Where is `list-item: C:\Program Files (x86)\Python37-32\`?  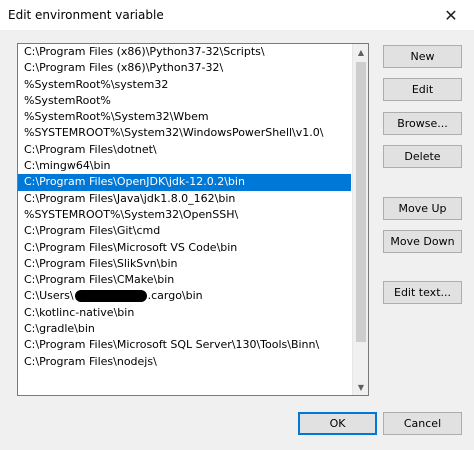
list-item: C:\Program Files (x86)\Python37-32\ is located at coordinates (184, 68).